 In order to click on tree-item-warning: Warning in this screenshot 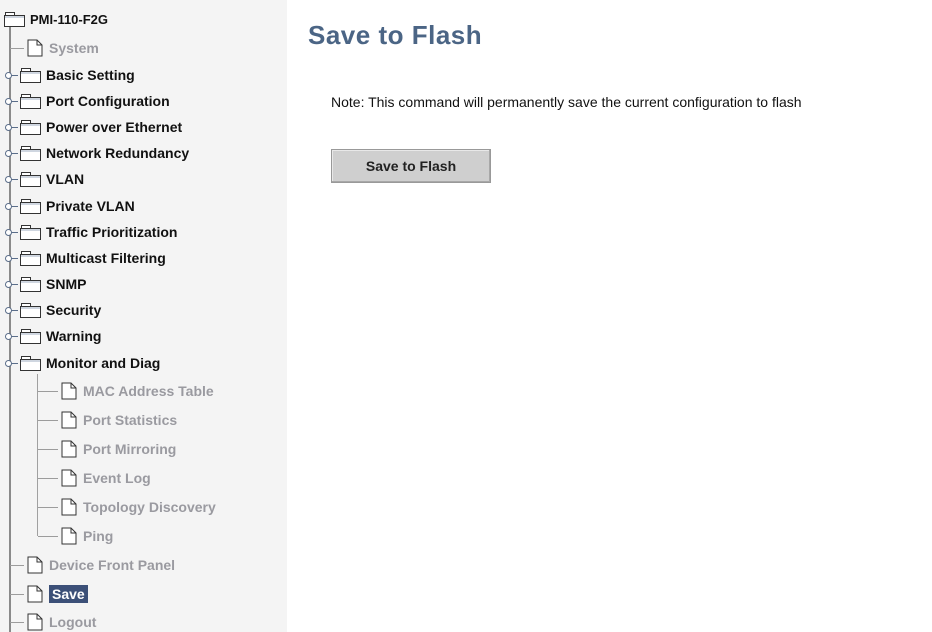, I will do `click(53, 336)`.